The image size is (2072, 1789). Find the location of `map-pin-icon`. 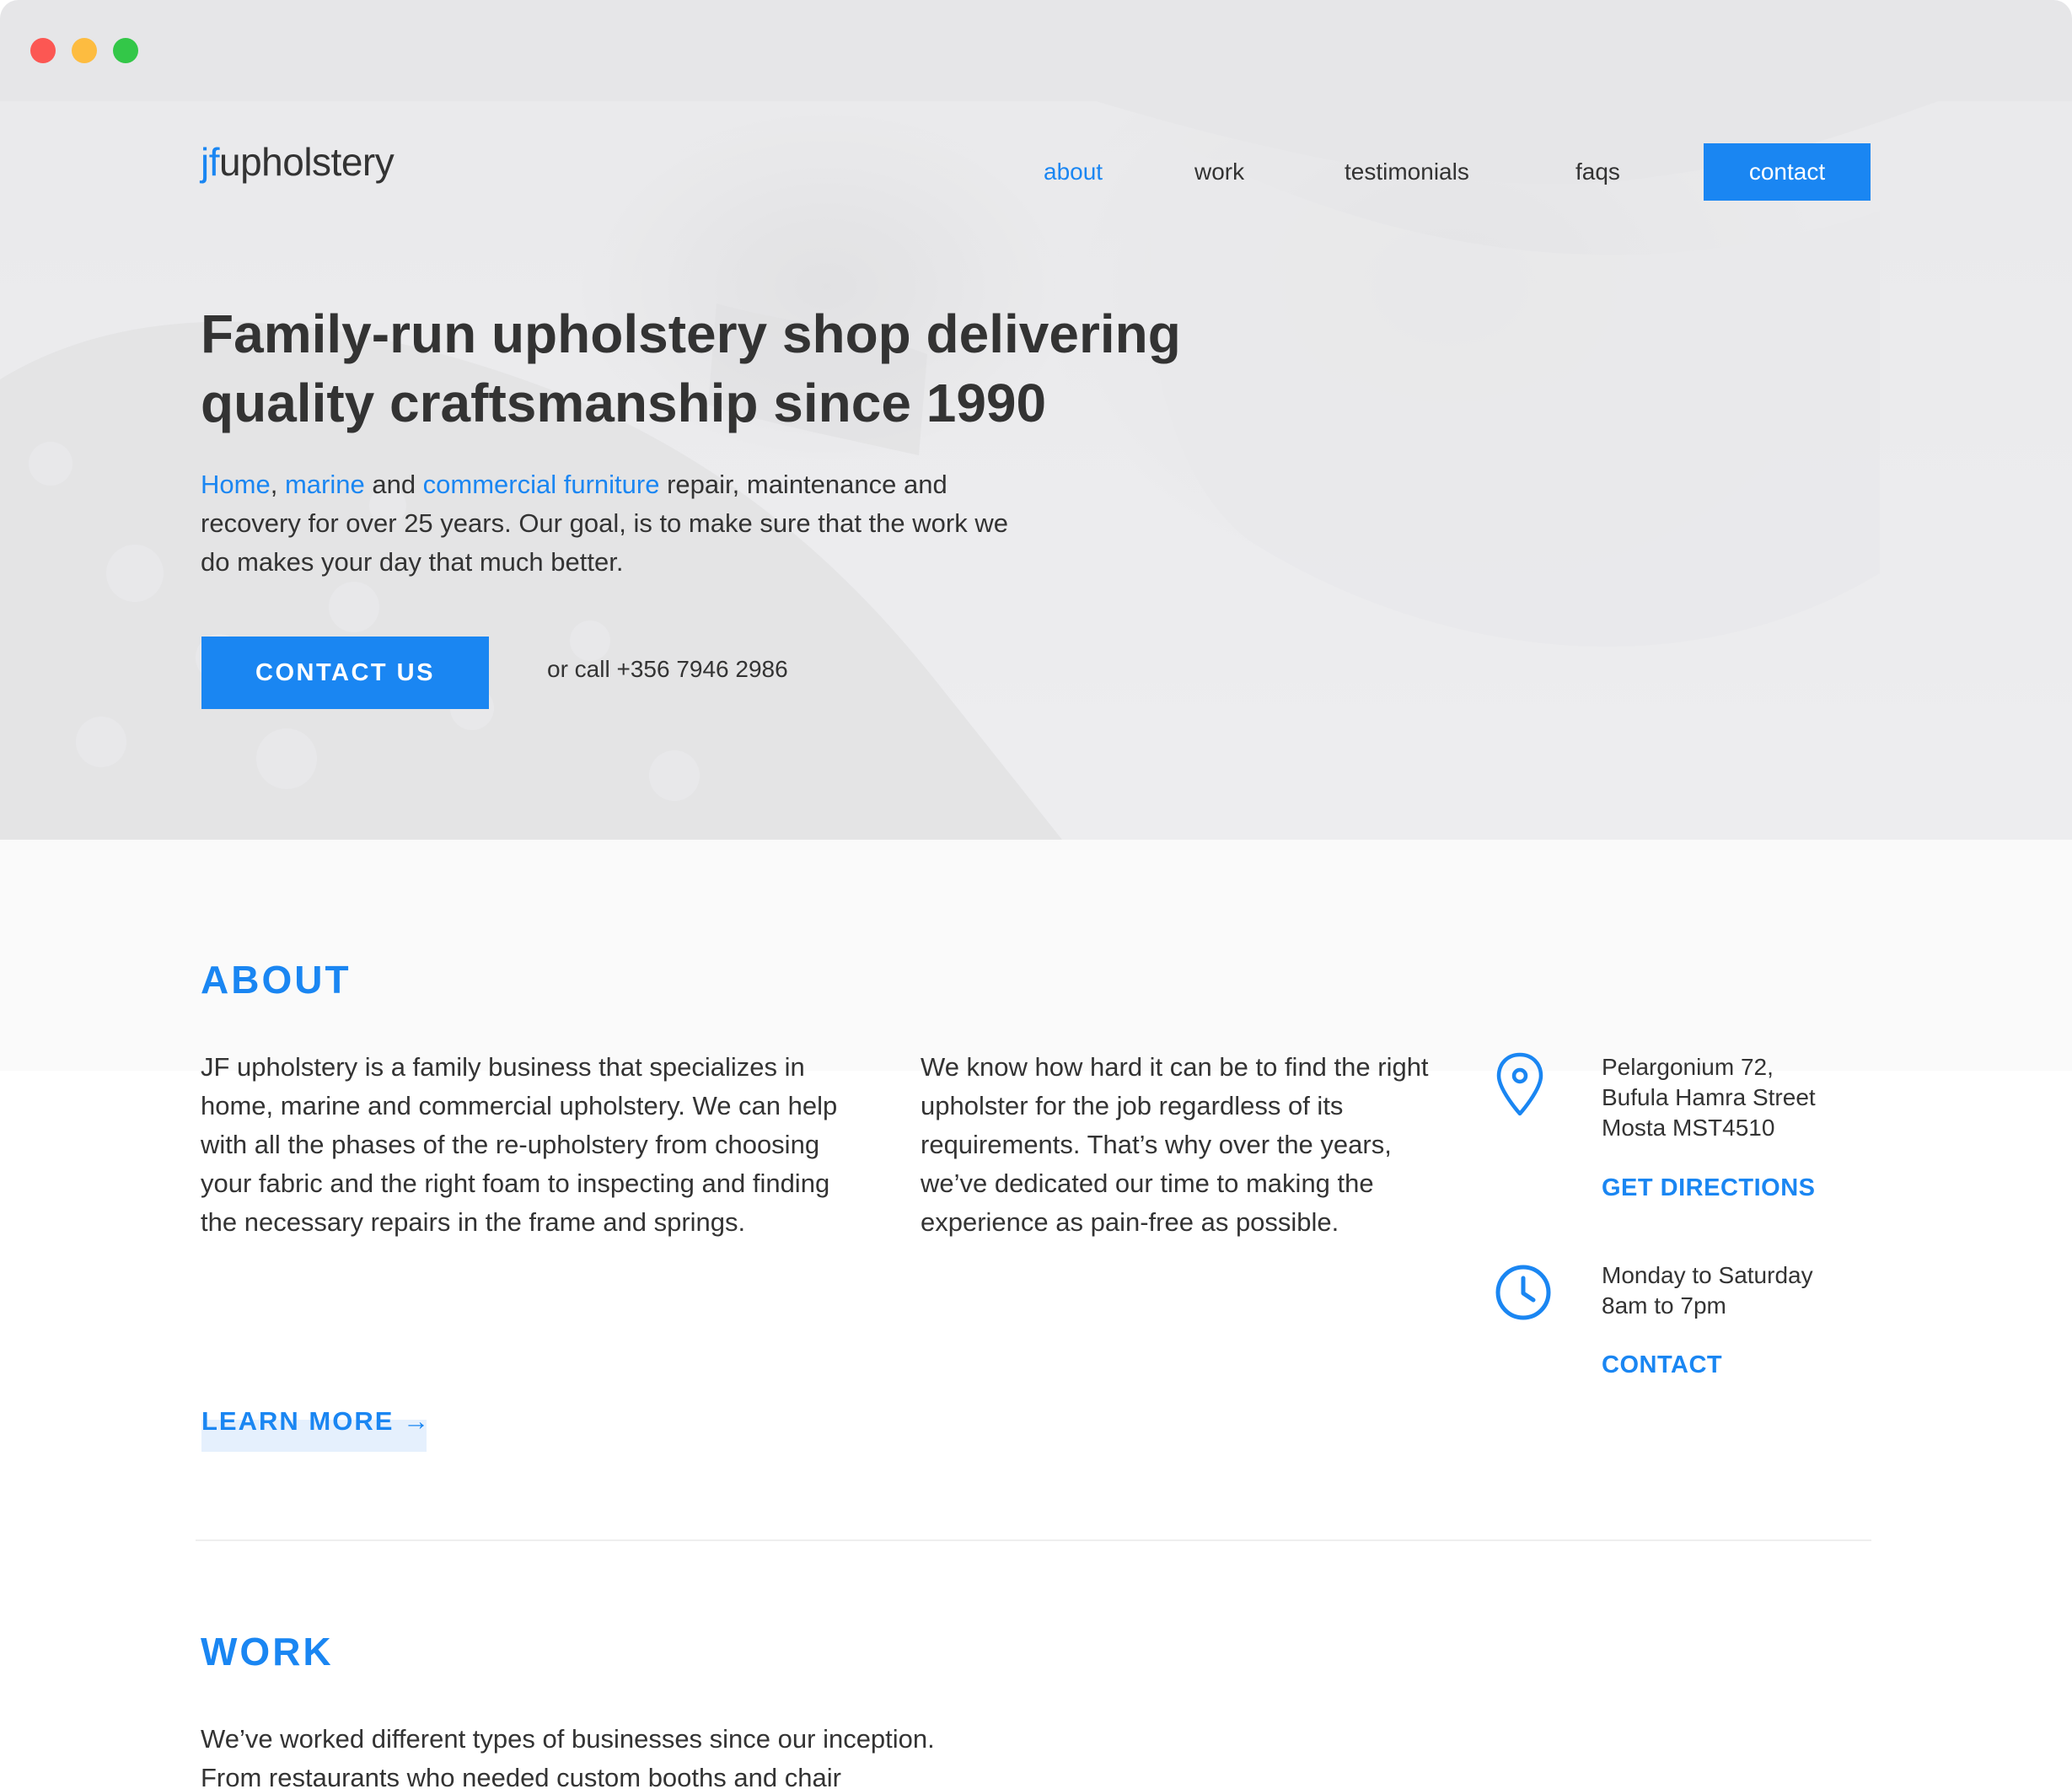

map-pin-icon is located at coordinates (1520, 1084).